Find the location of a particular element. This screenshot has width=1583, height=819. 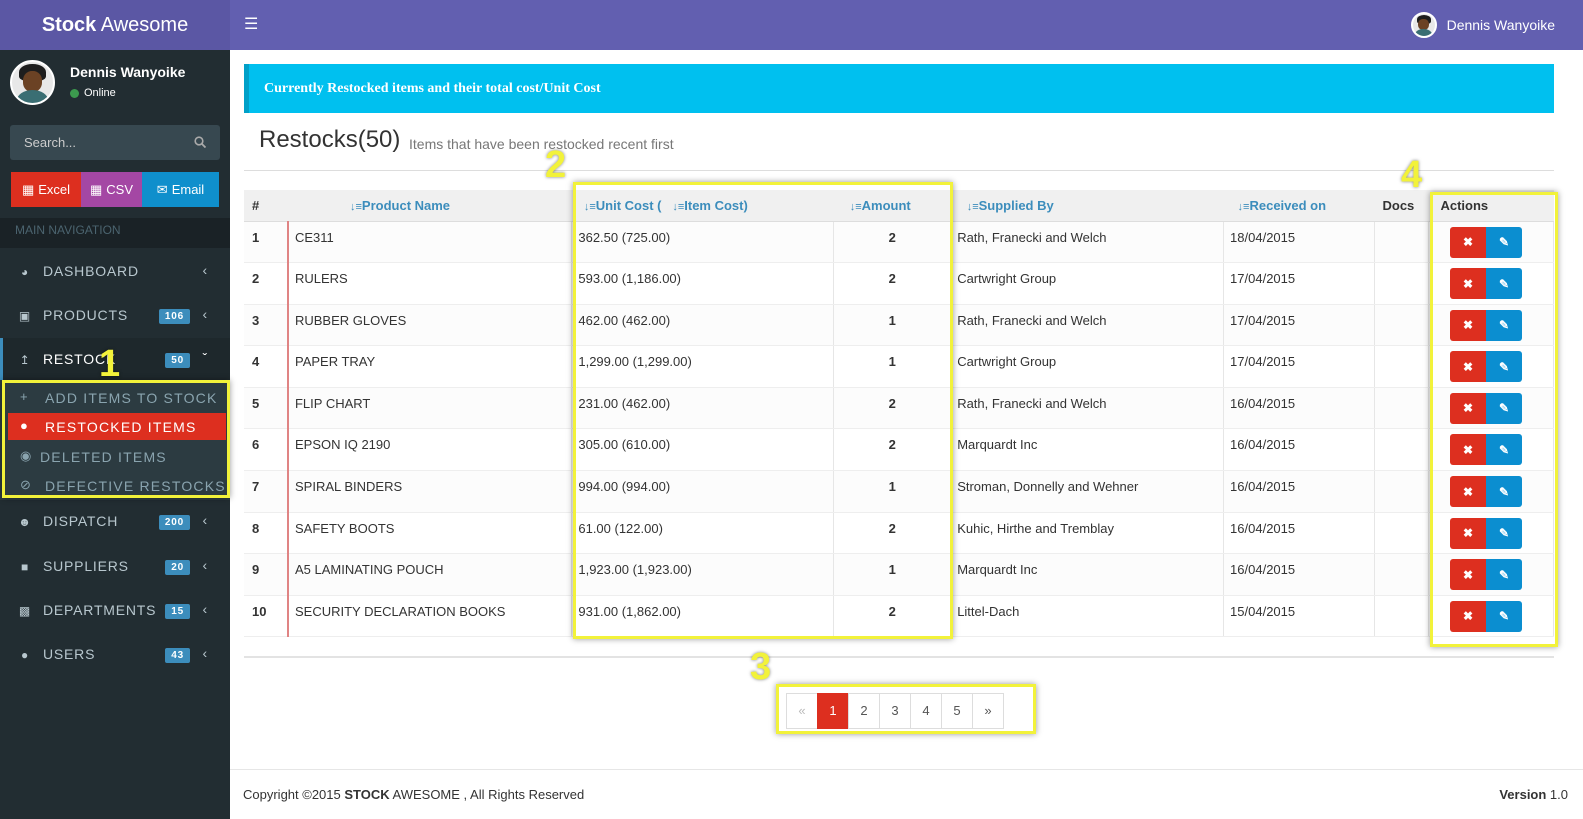

export-buttons: ▦ Excel ▦ CSV ✉ Email is located at coordinates (115, 189).